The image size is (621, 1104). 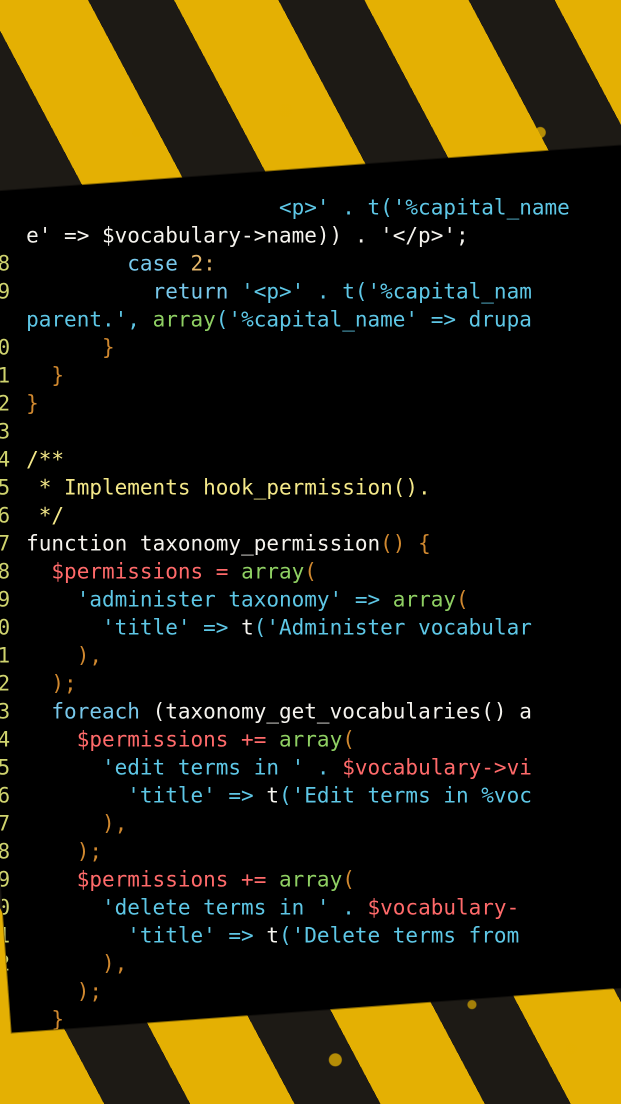 I want to click on code-line: 71 ),, so click(x=310, y=655).